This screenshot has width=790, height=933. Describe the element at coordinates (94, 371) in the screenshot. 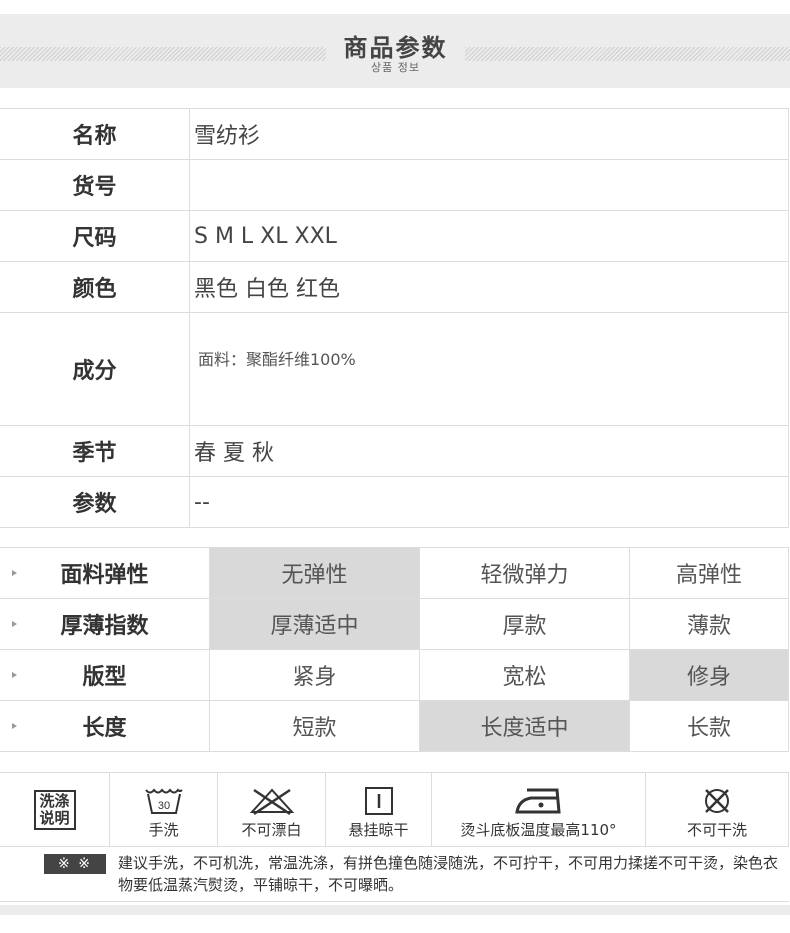

I see `param-label: 成分` at that location.